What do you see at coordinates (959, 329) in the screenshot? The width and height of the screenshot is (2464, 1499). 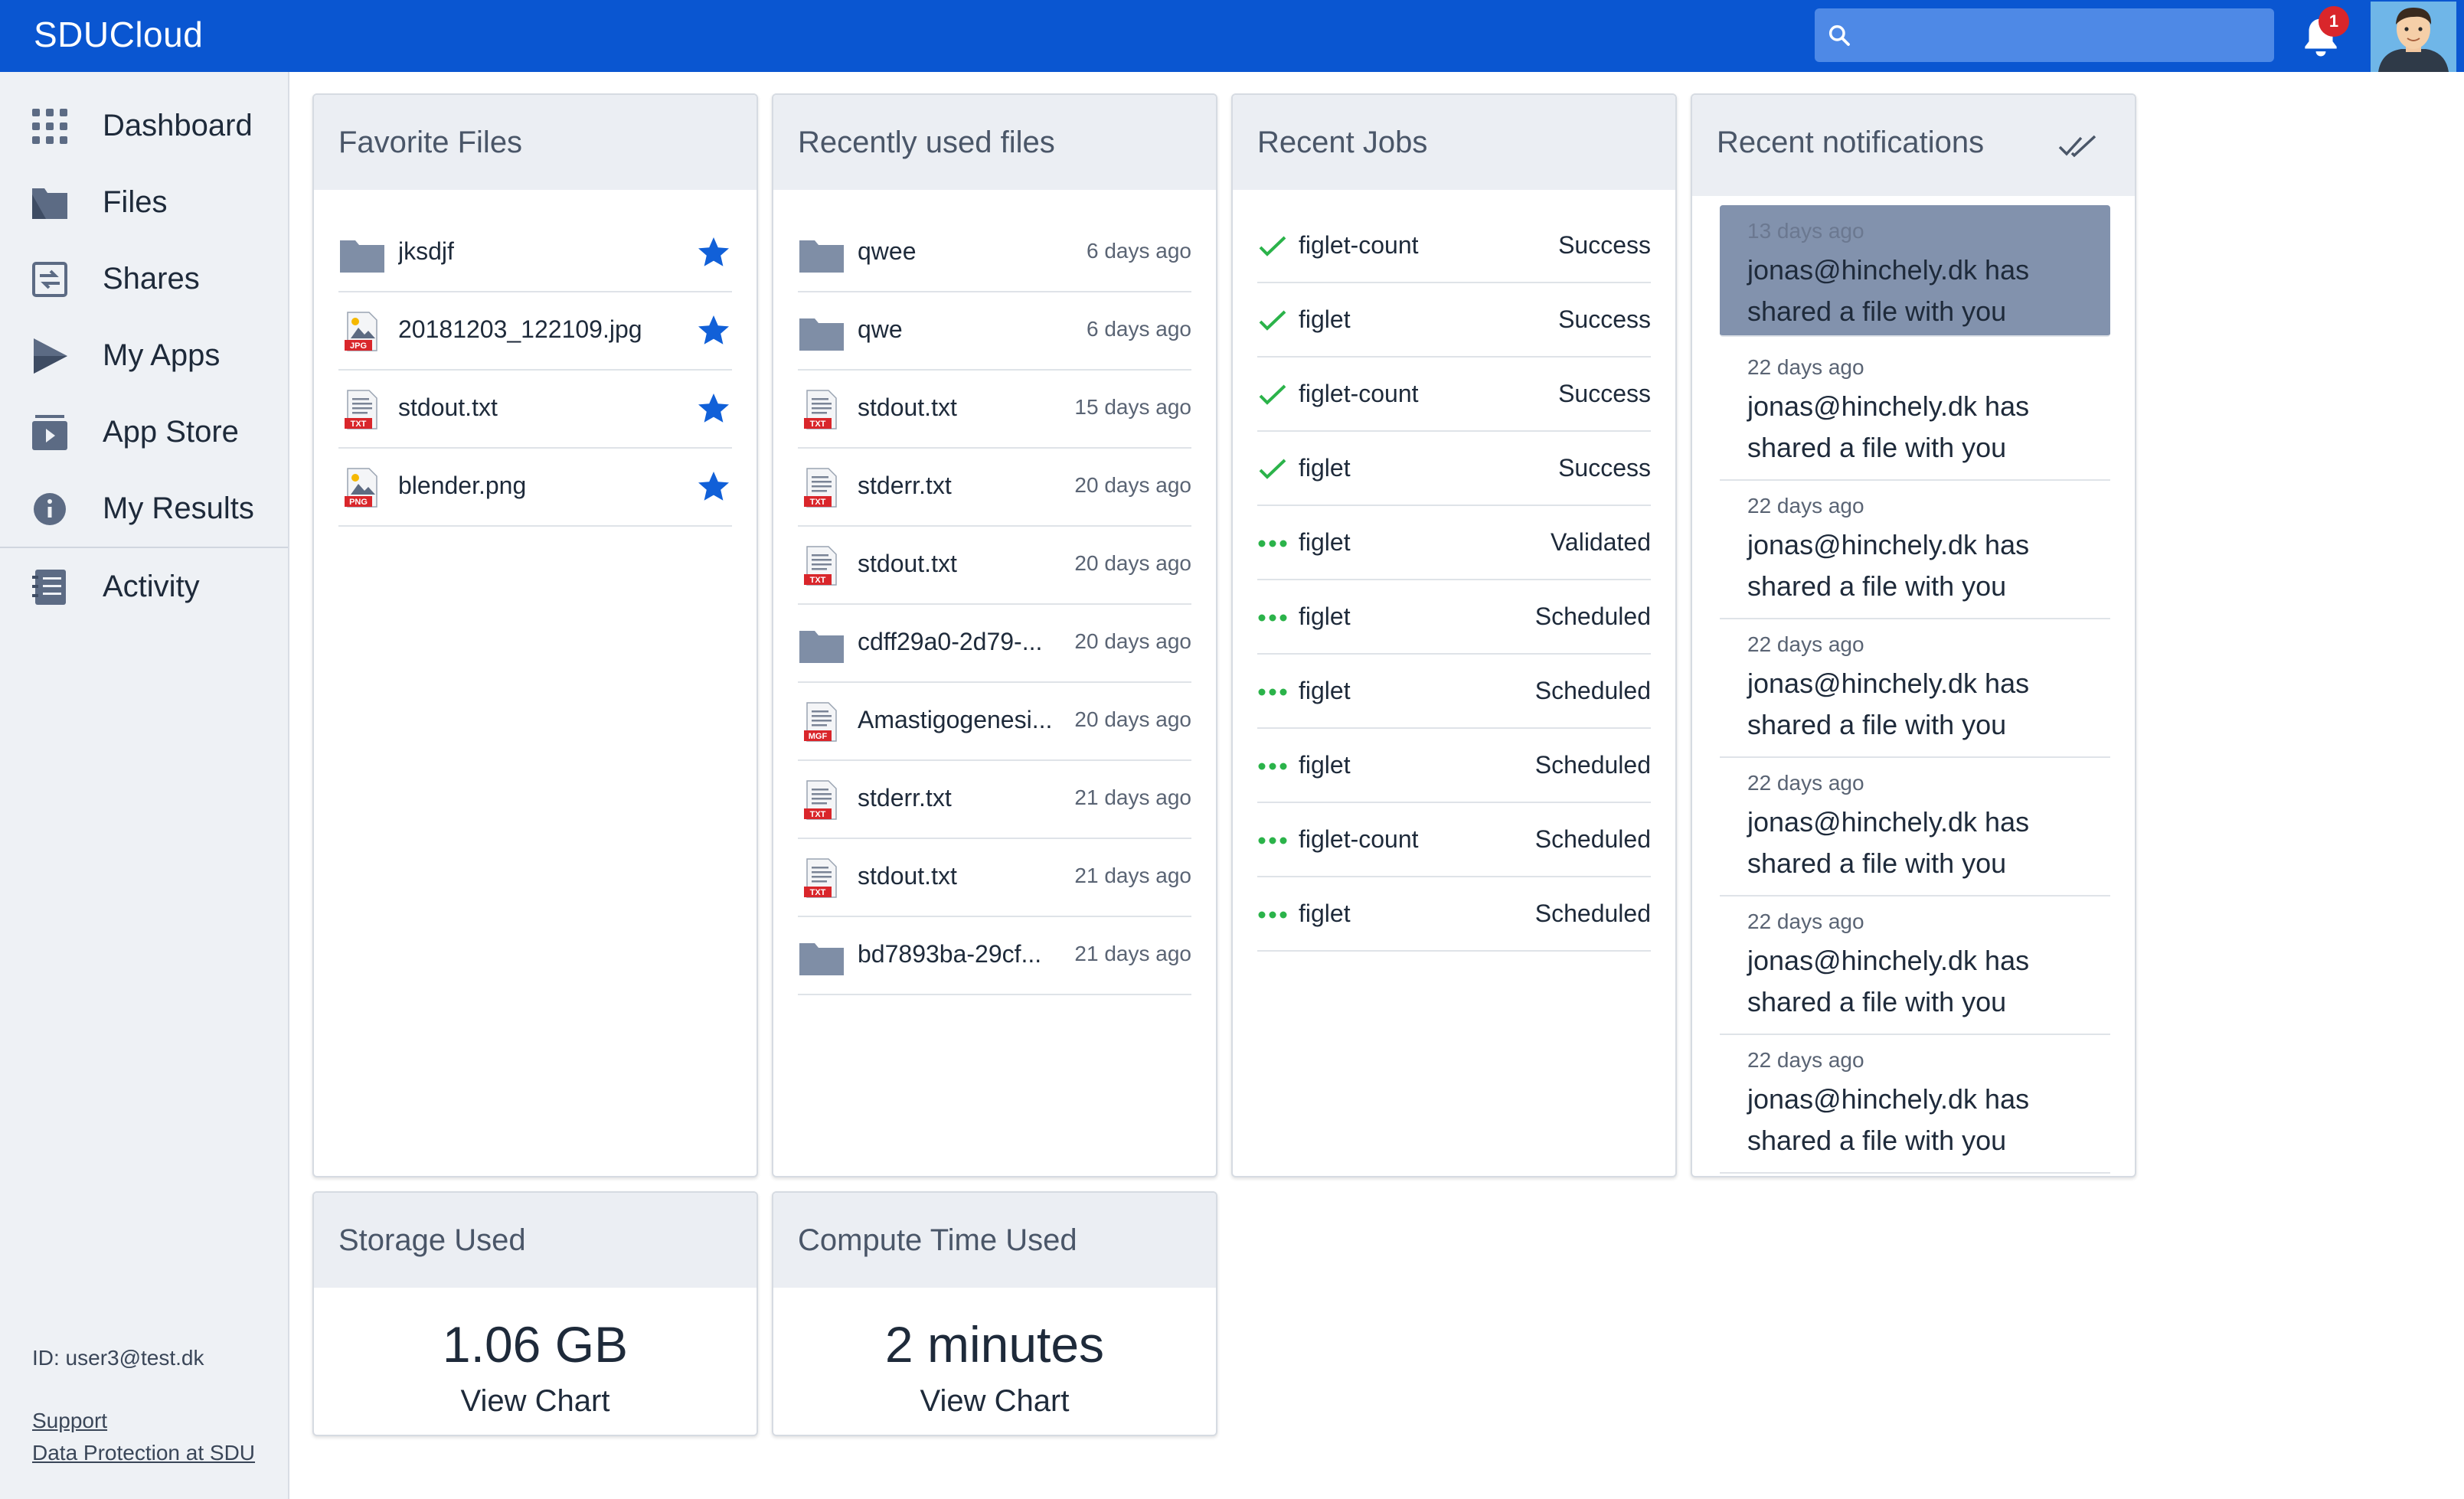 I see `file-name: qwe` at bounding box center [959, 329].